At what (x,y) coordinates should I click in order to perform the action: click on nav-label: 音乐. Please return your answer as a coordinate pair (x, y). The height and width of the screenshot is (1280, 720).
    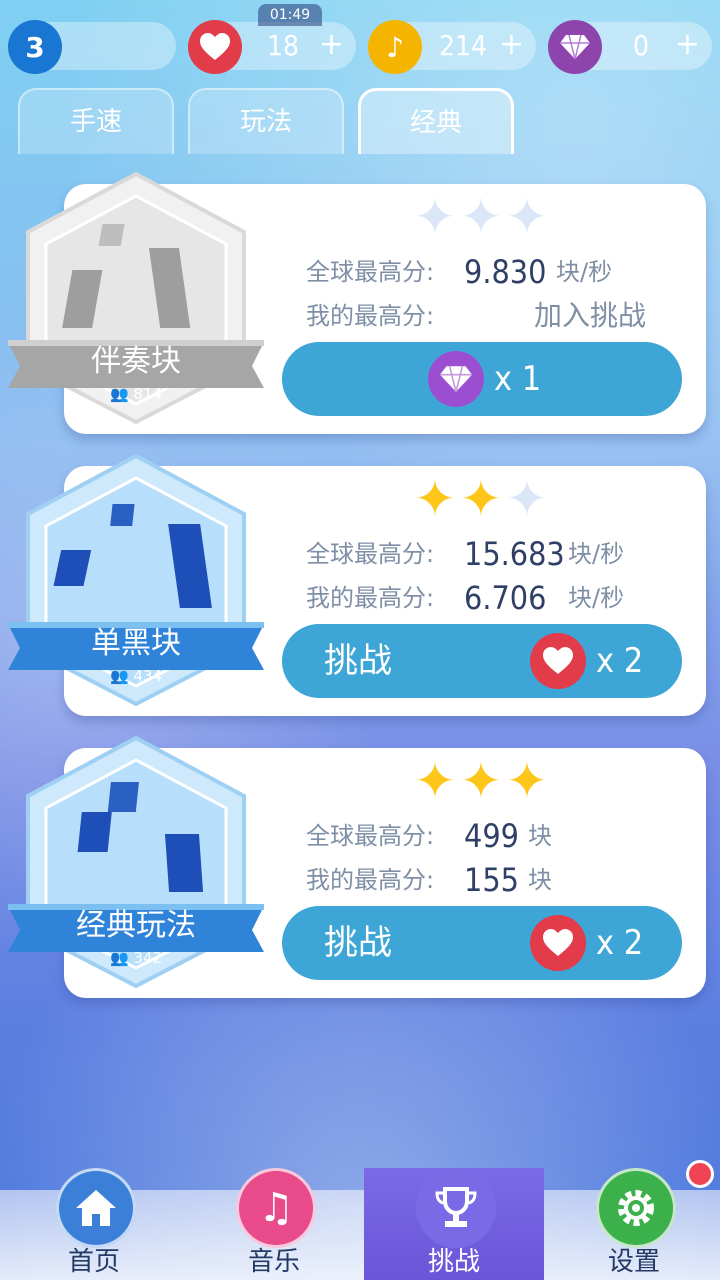
    Looking at the image, I should click on (273, 1262).